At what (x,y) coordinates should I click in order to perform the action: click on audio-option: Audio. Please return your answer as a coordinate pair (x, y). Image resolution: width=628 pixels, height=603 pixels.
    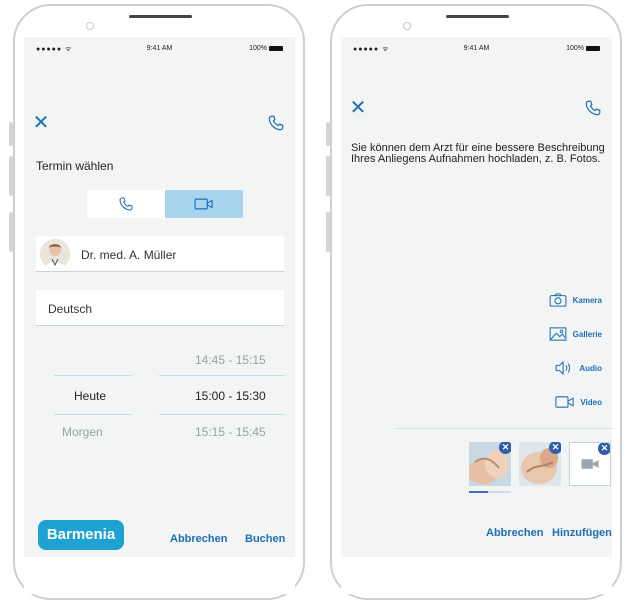
    Looking at the image, I should click on (578, 368).